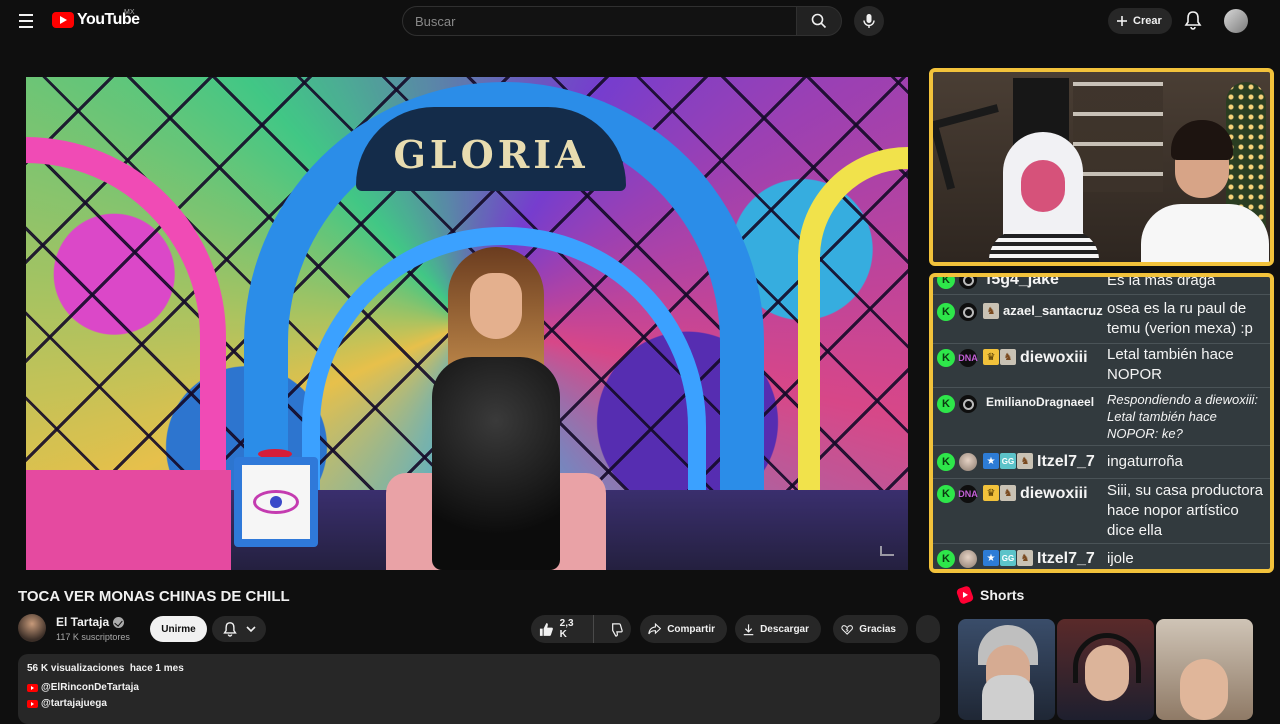  I want to click on create-button: Crear, so click(1140, 21).